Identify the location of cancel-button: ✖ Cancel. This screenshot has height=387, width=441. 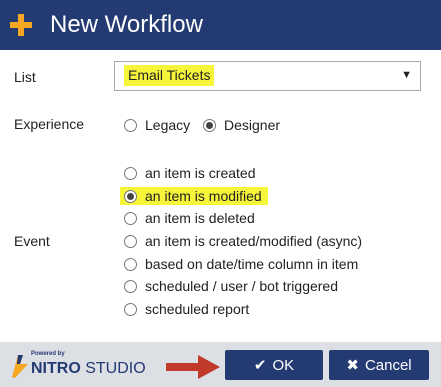
(379, 365).